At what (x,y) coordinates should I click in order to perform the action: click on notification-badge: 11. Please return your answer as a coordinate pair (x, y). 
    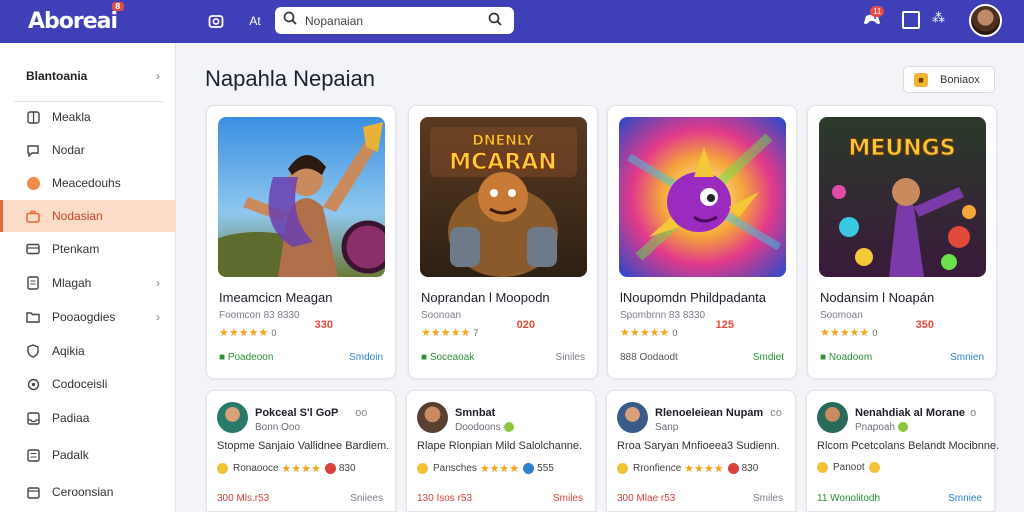
    Looking at the image, I should click on (877, 11).